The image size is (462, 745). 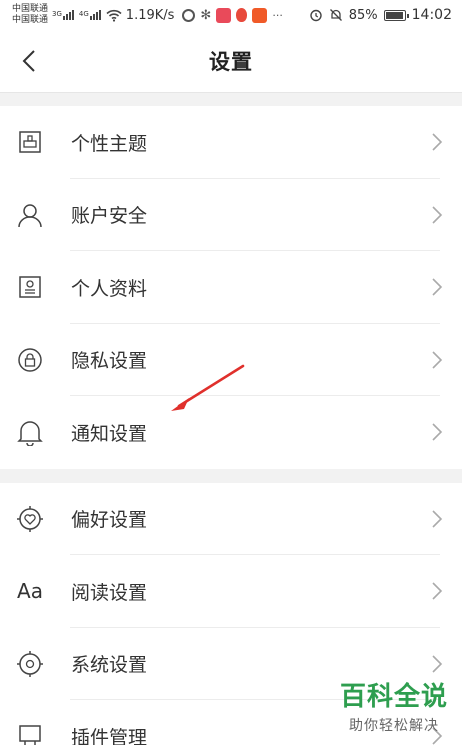 I want to click on signal-icon-2: 4G, so click(x=90, y=15).